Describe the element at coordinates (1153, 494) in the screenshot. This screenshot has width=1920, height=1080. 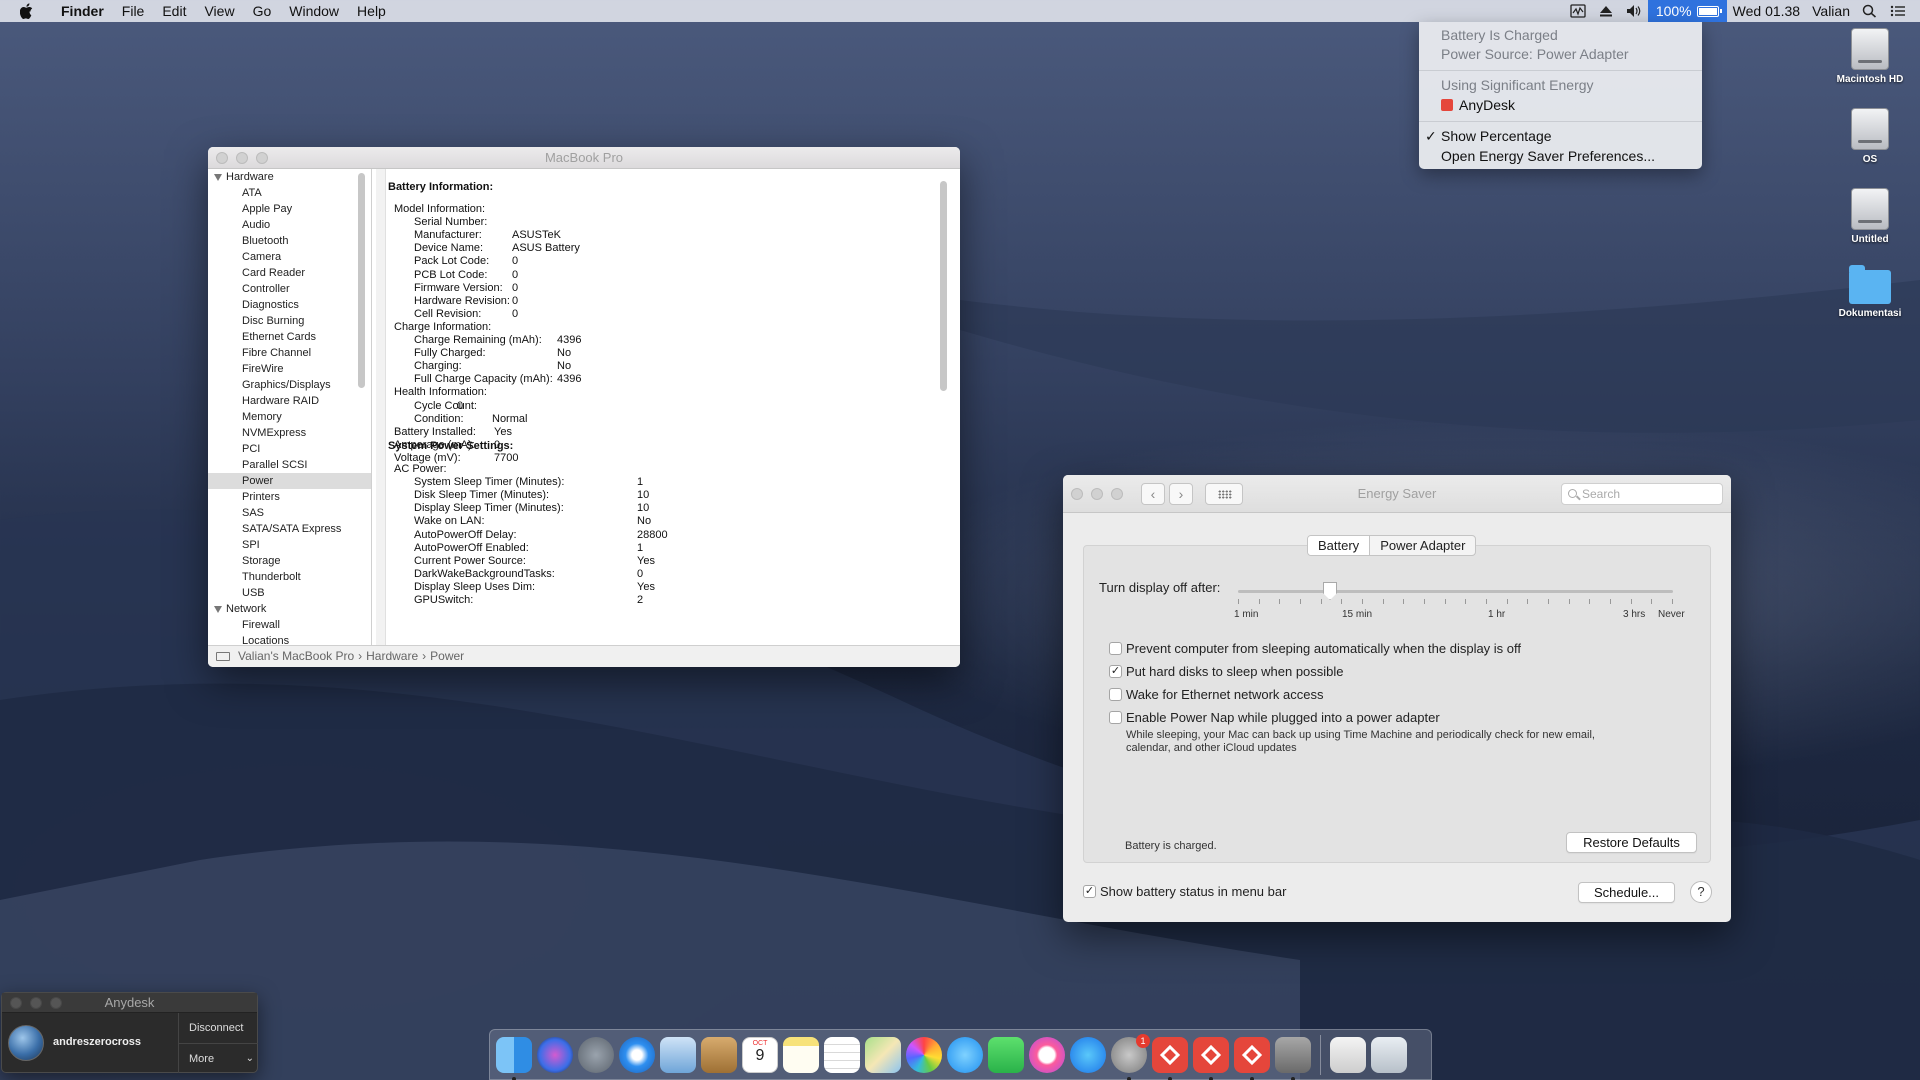
I see `back-button: ‹` at that location.